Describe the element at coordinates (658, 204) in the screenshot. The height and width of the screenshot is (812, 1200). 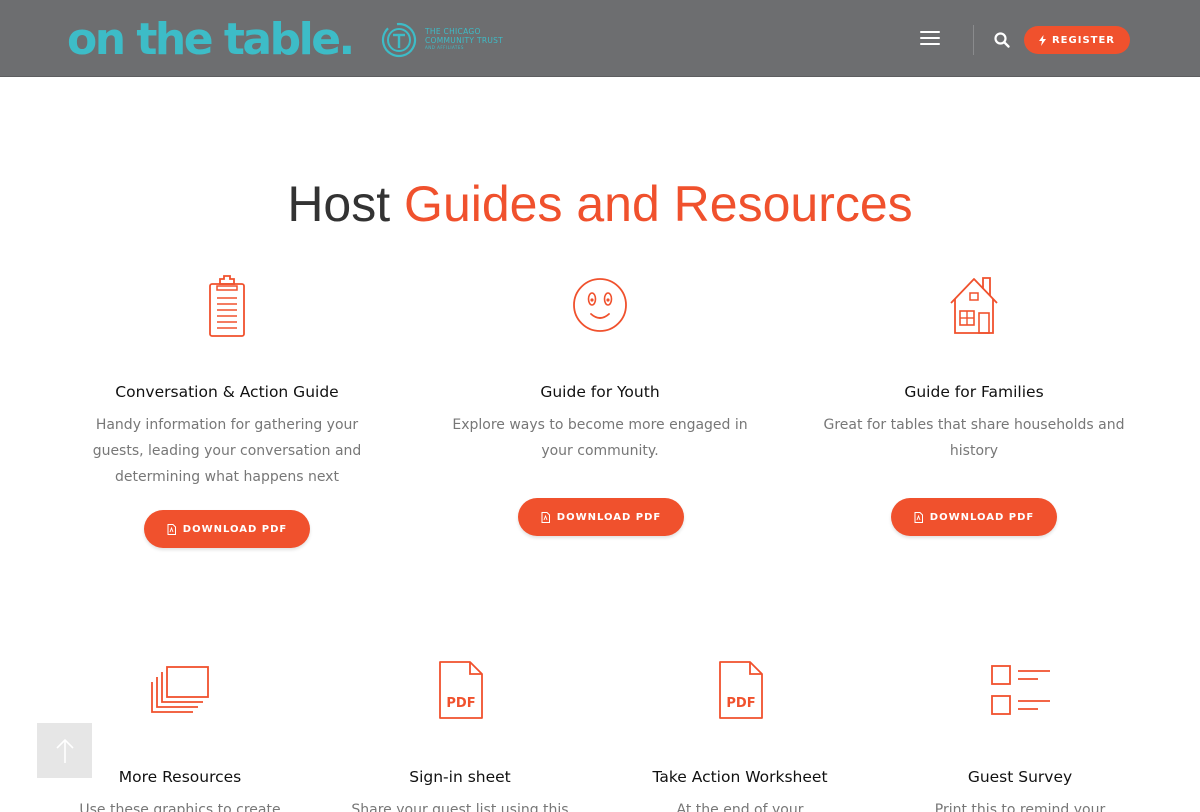
I see `page-title-accent: Guides and Resources` at that location.